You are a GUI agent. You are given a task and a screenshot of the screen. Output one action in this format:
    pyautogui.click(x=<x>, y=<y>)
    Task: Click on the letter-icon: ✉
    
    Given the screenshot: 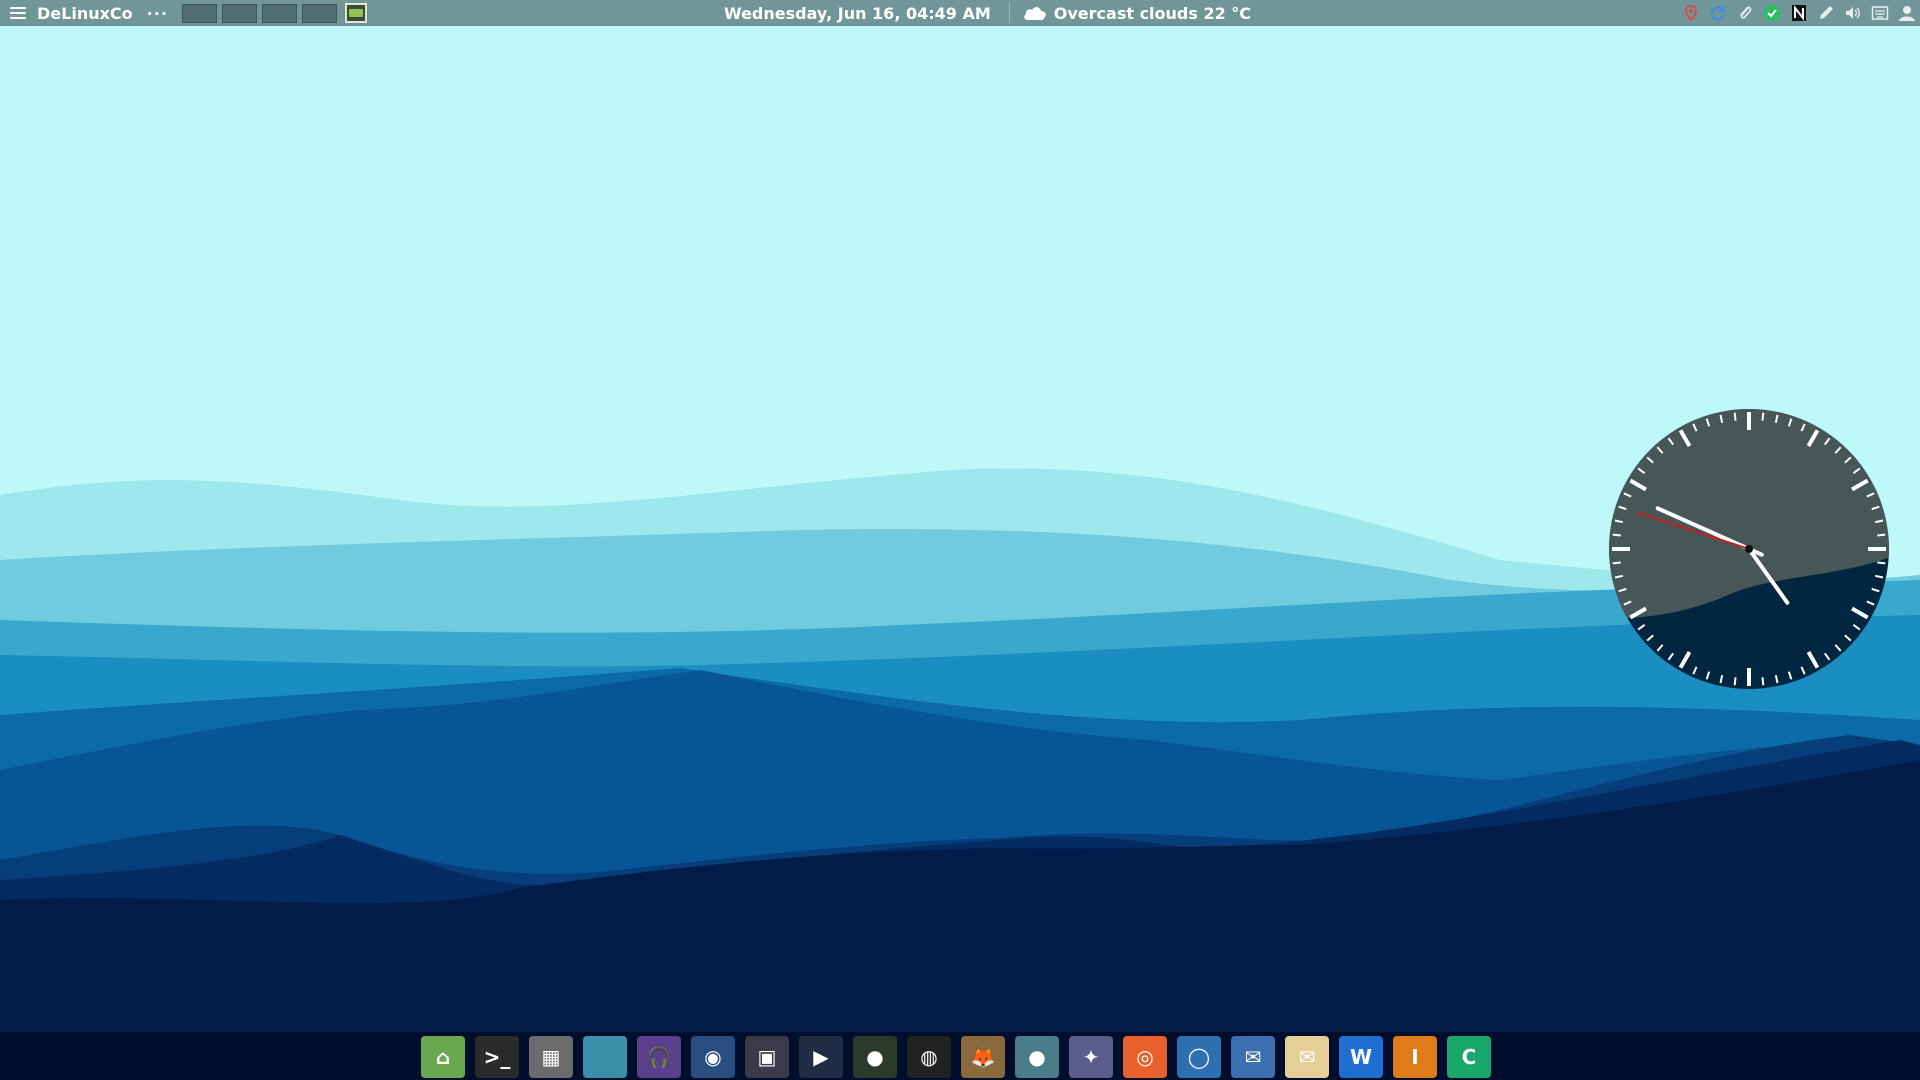 What is the action you would take?
    pyautogui.click(x=1307, y=1057)
    